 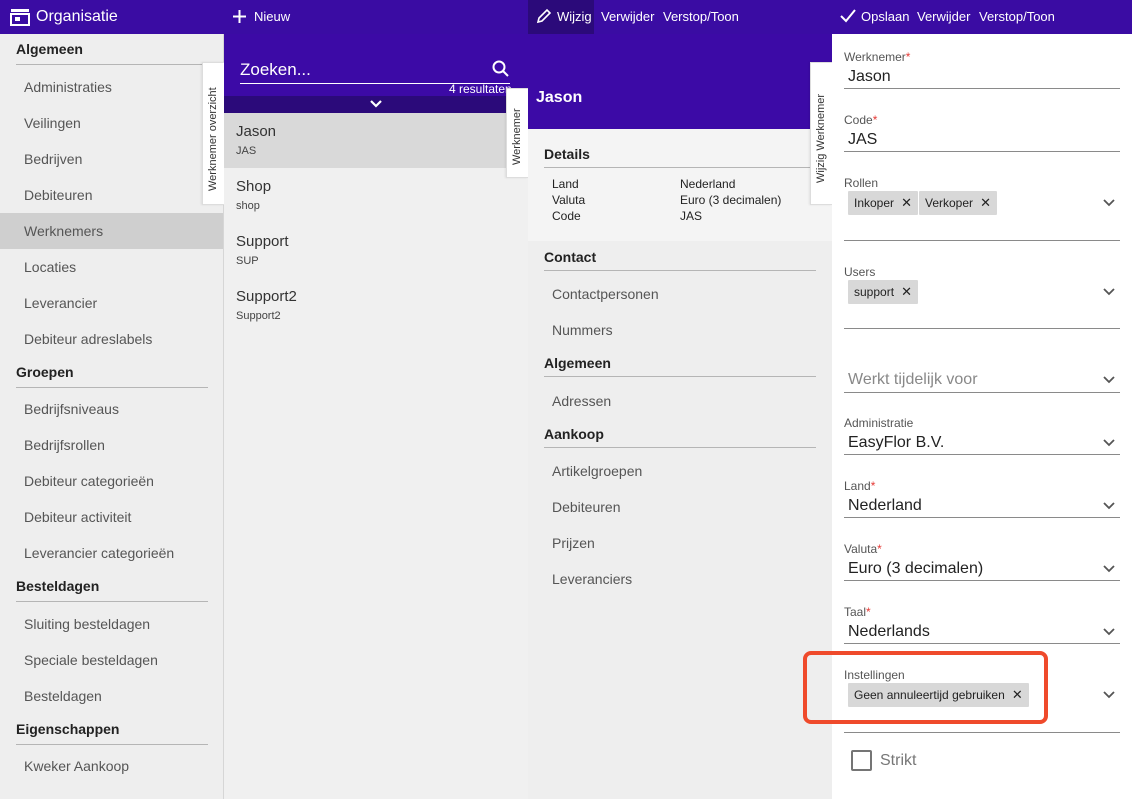 I want to click on code-field-underline, so click(x=982, y=151).